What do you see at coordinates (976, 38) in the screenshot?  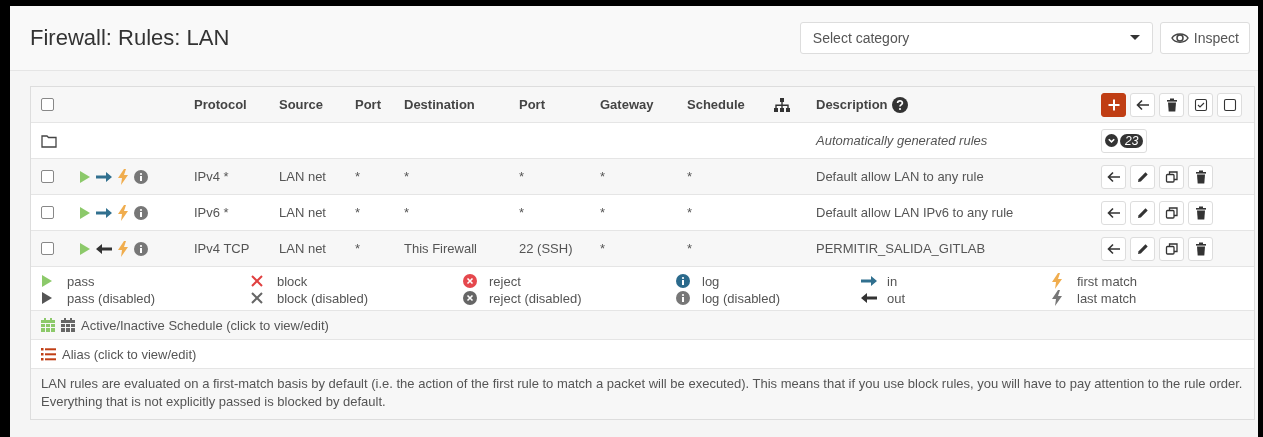 I see `category-select: Select category` at bounding box center [976, 38].